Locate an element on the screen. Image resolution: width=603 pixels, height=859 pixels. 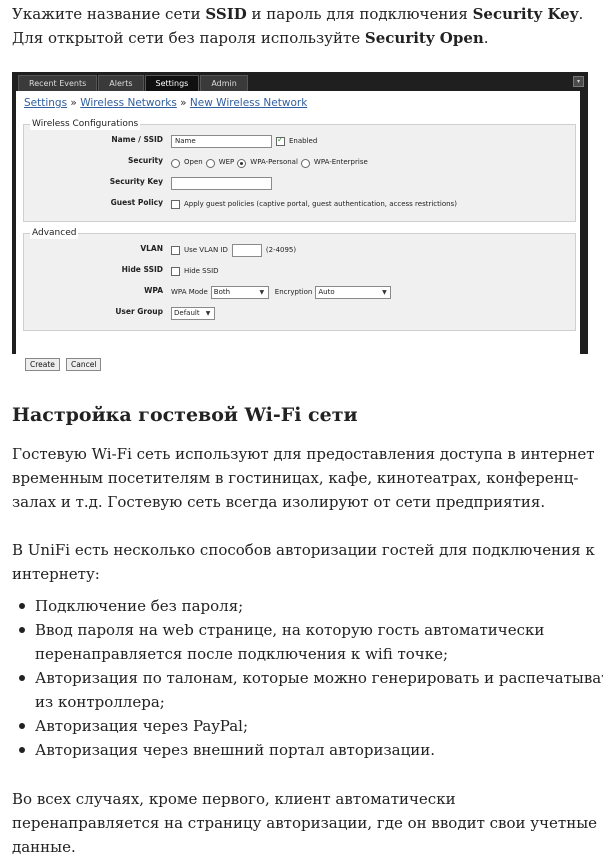
security-label: Security is located at coordinates (145, 160).